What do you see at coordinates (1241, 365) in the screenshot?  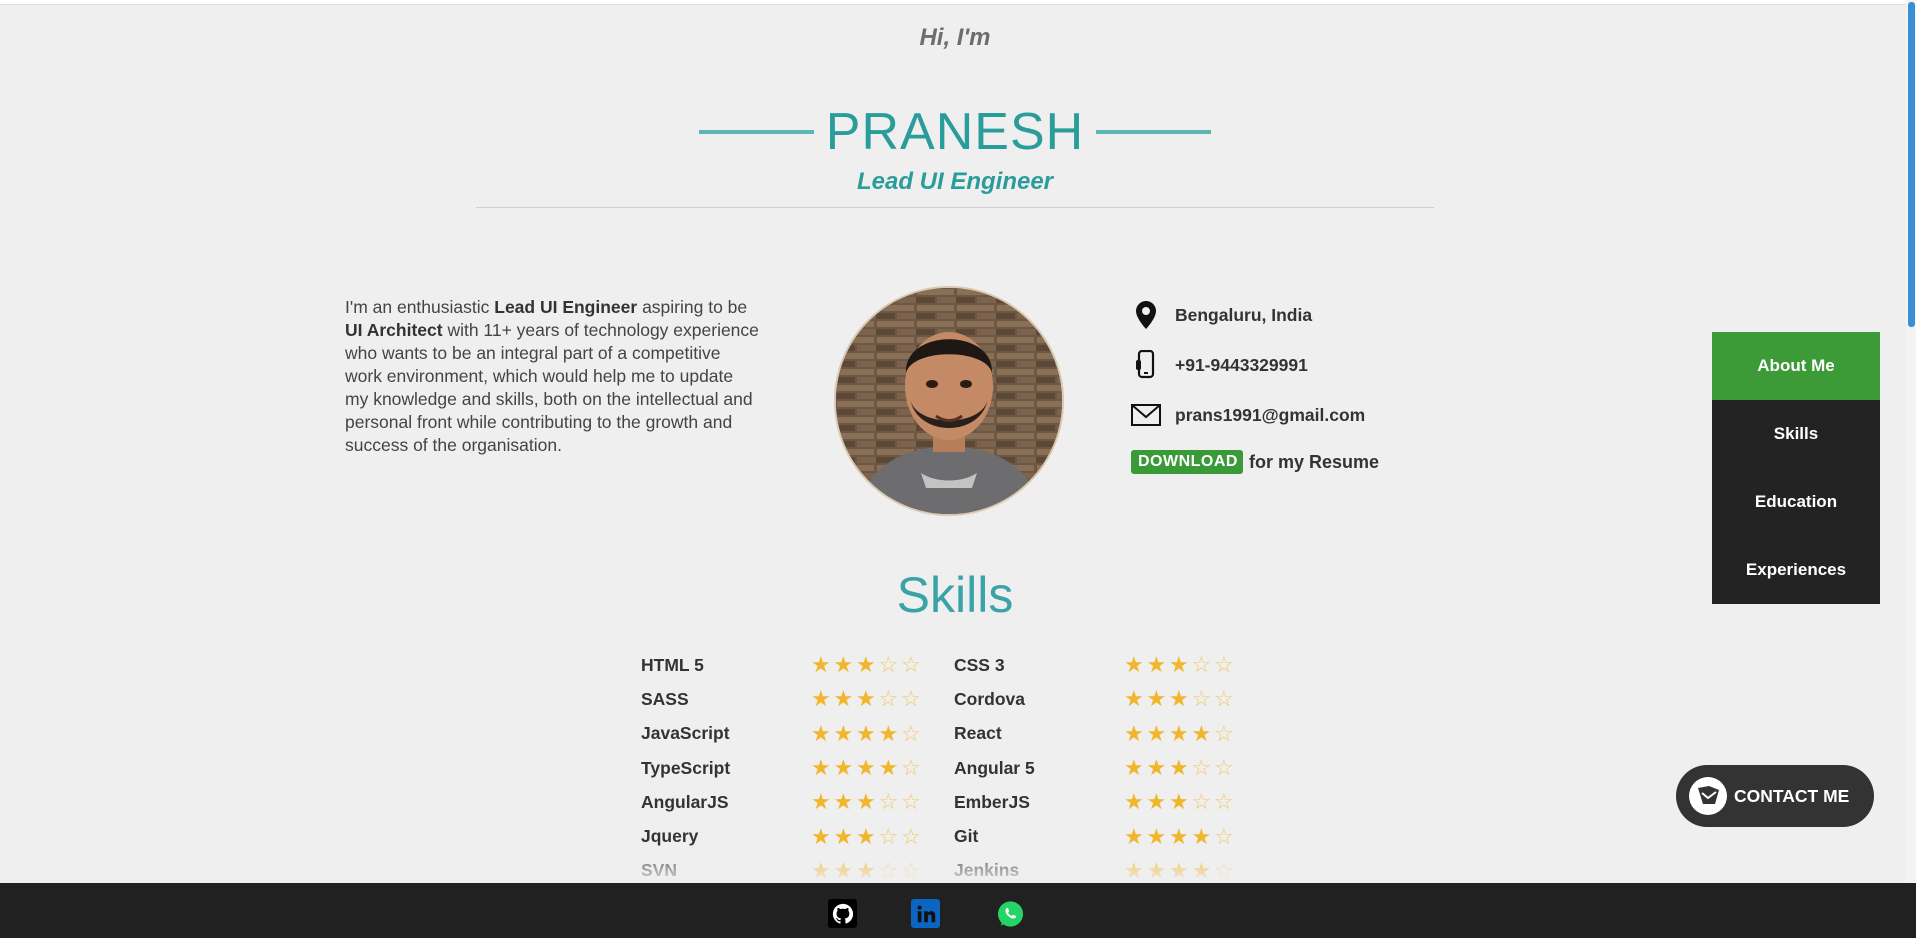 I see `phone-text: +91-9443329991` at bounding box center [1241, 365].